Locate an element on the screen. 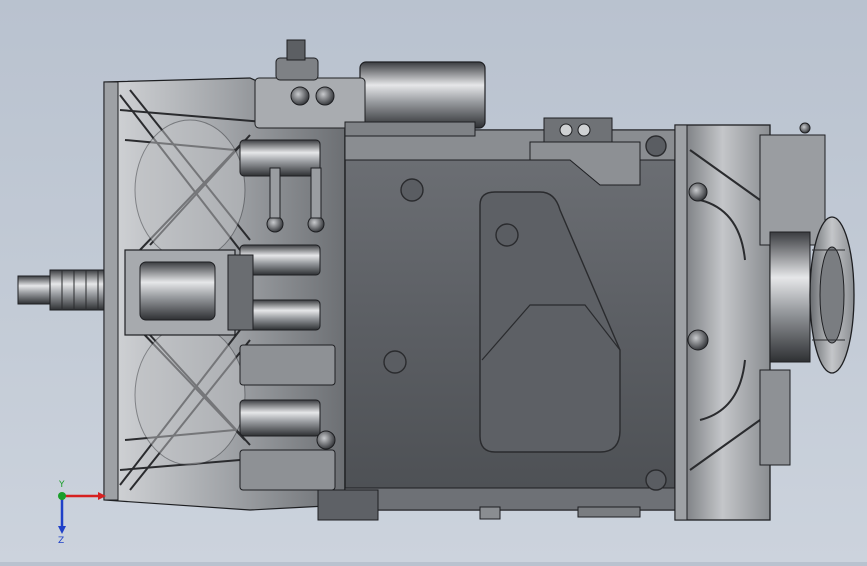 Image resolution: width=867 pixels, height=566 pixels. triad-y-label: Y is located at coordinates (61, 485).